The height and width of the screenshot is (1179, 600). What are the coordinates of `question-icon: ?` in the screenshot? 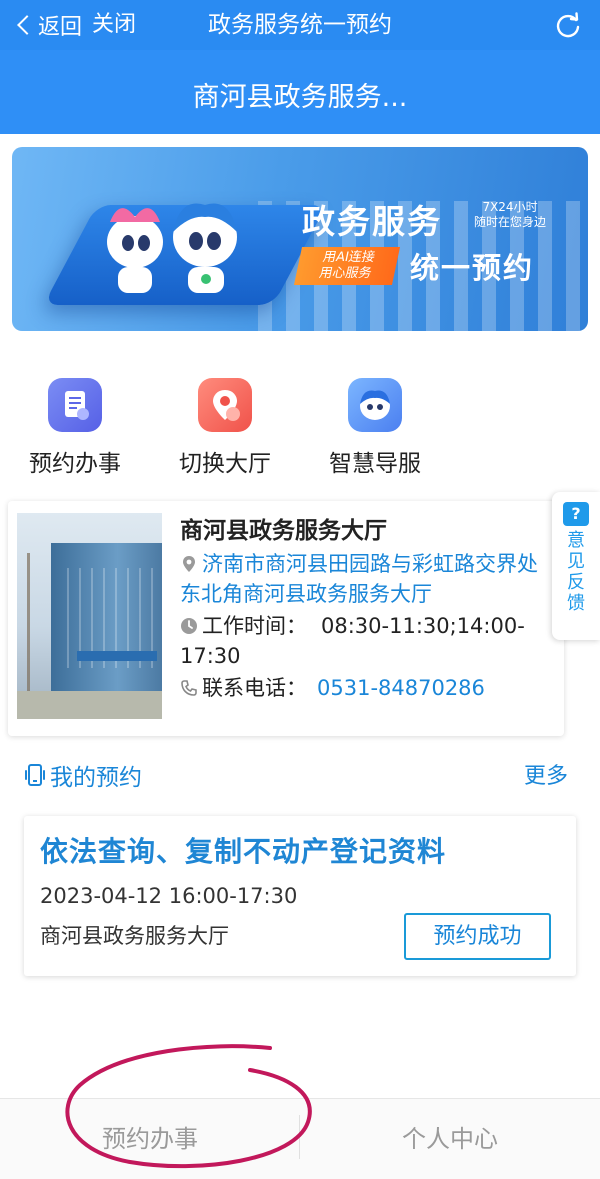 It's located at (576, 514).